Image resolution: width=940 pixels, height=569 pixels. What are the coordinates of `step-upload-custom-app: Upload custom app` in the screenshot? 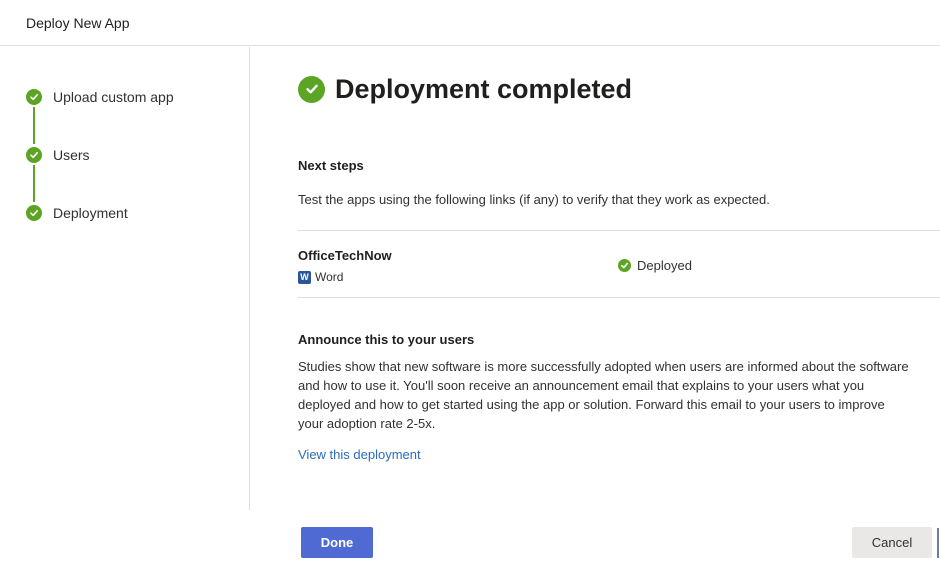 It's located at (100, 97).